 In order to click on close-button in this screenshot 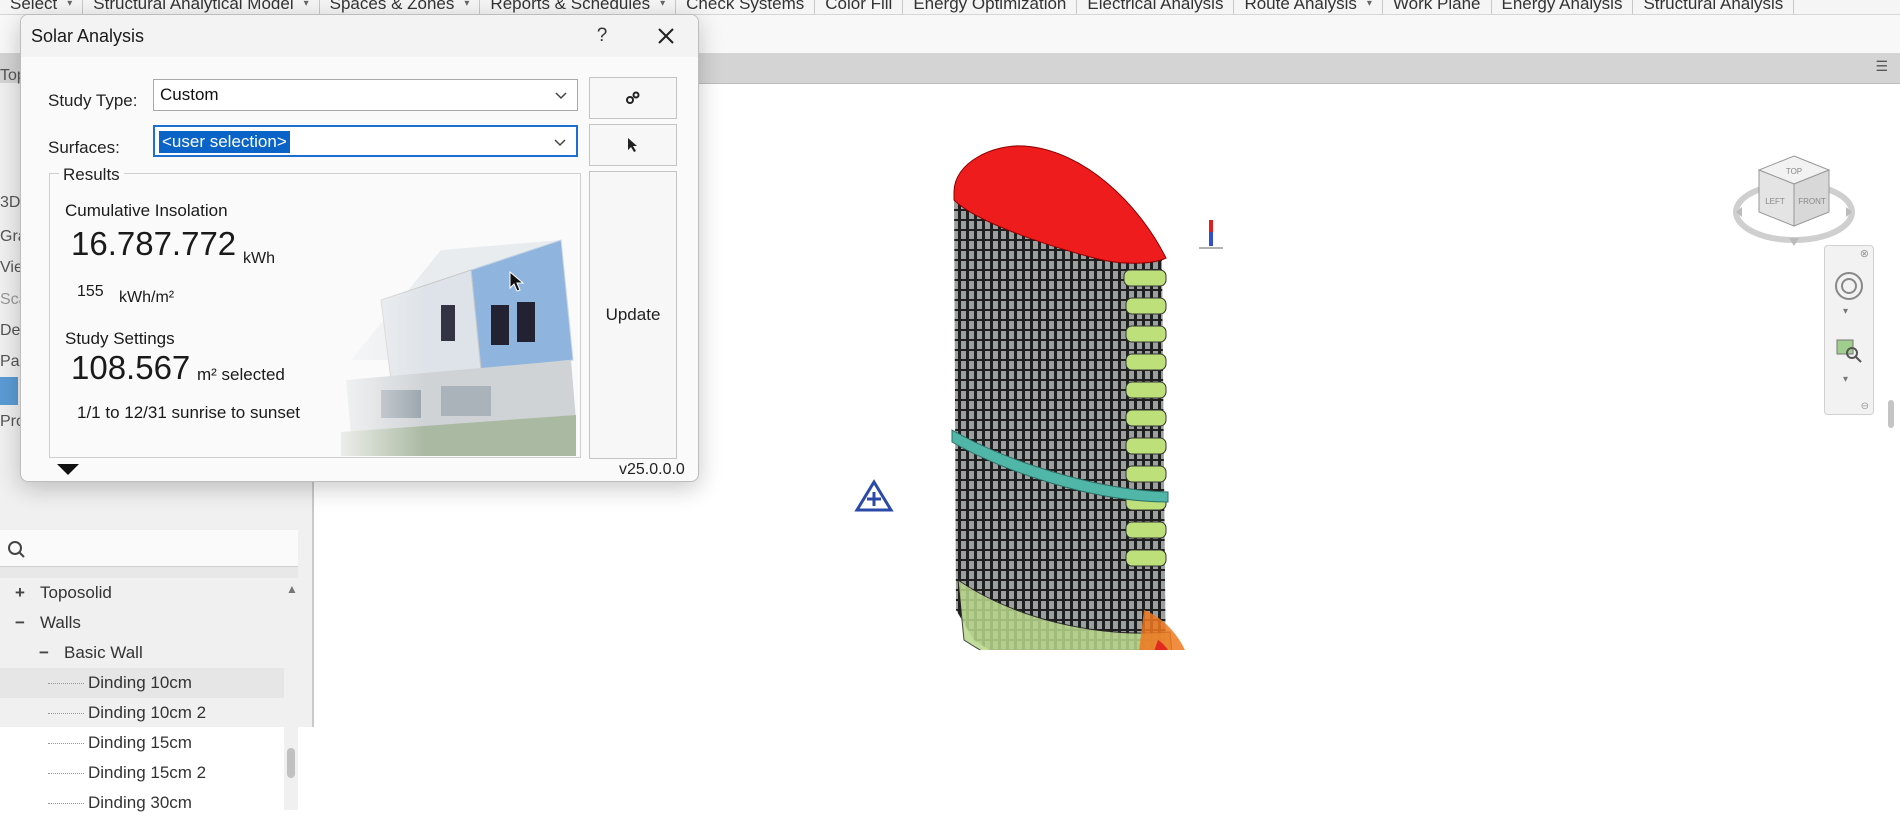, I will do `click(666, 36)`.